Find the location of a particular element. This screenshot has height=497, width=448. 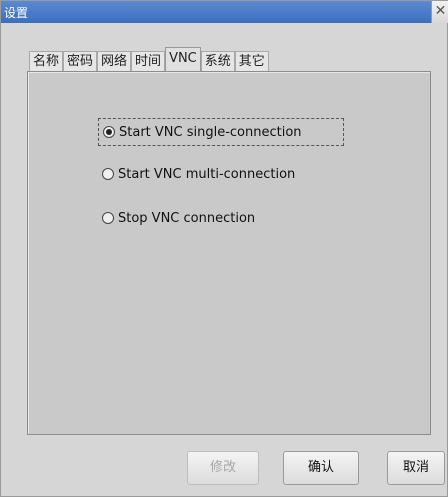

title-bar: 设置 is located at coordinates (216, 12).